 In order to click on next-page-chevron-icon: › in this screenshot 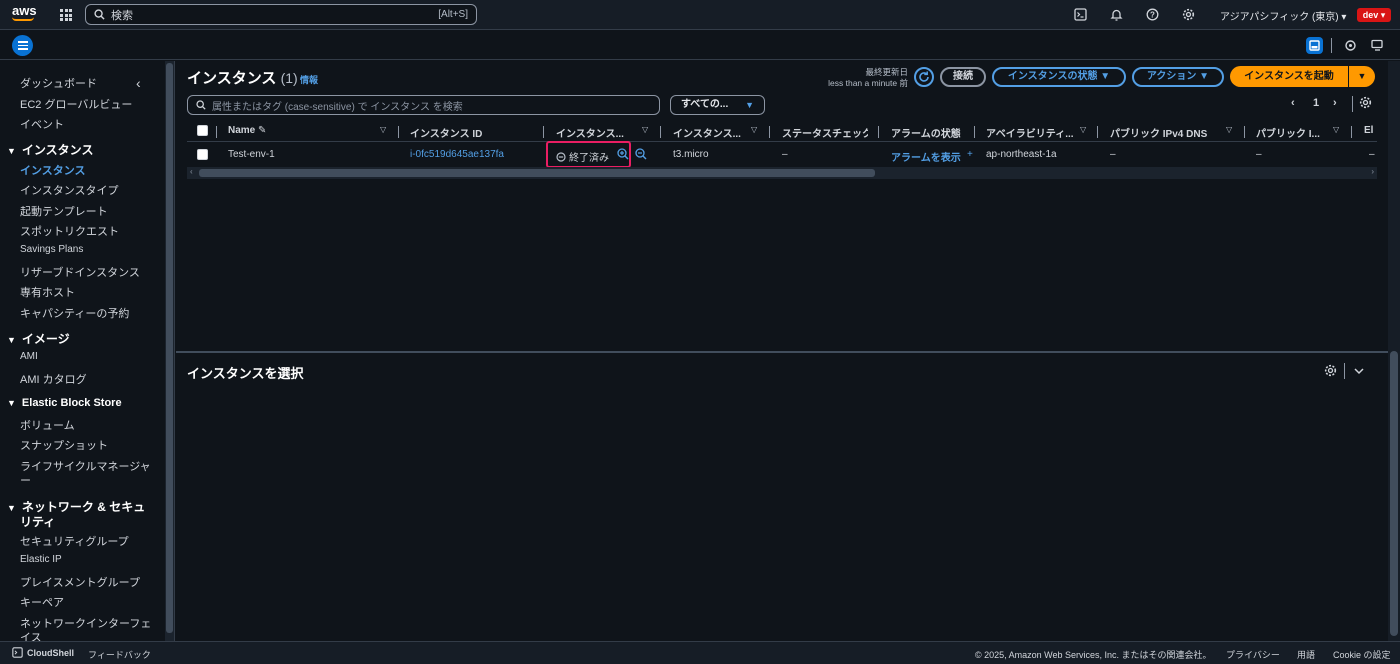, I will do `click(1335, 103)`.